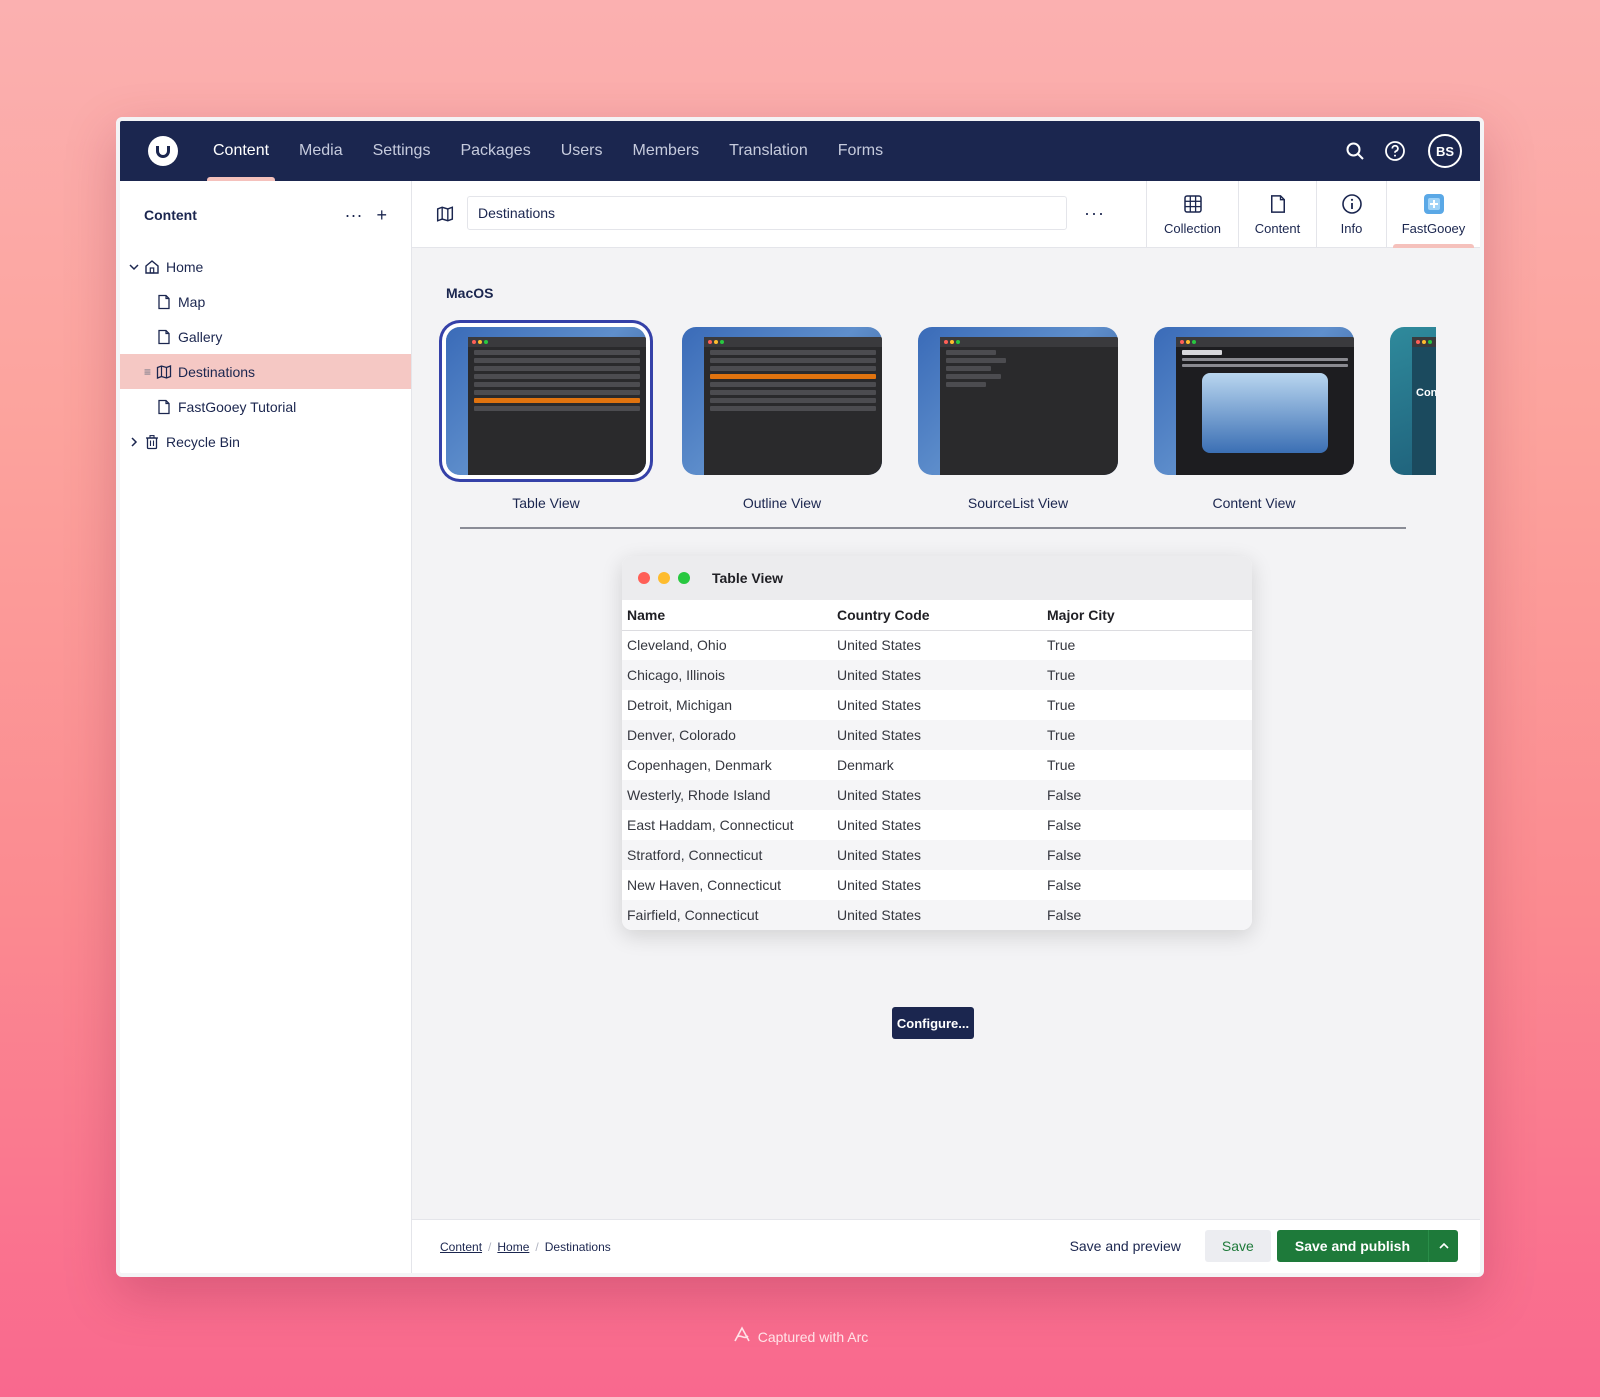 Image resolution: width=1600 pixels, height=1397 pixels. I want to click on table-row: Stratford, Connecticut United States False, so click(937, 855).